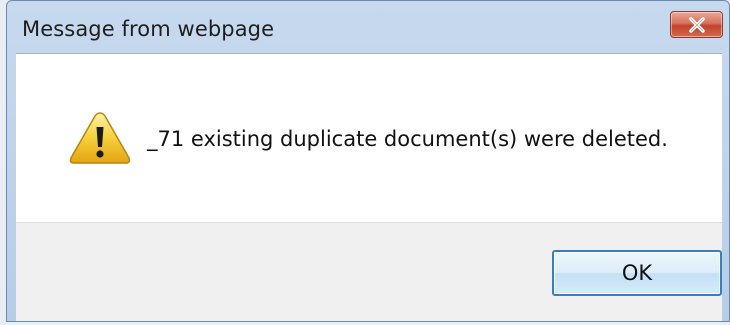  I want to click on ok-button: OK, so click(637, 273).